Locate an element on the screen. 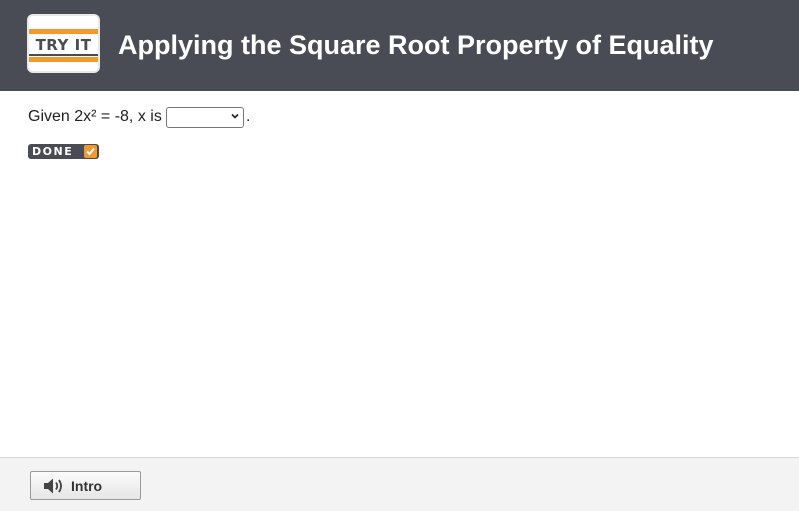 Image resolution: width=799 pixels, height=511 pixels. logo-stripe-line is located at coordinates (63, 55).